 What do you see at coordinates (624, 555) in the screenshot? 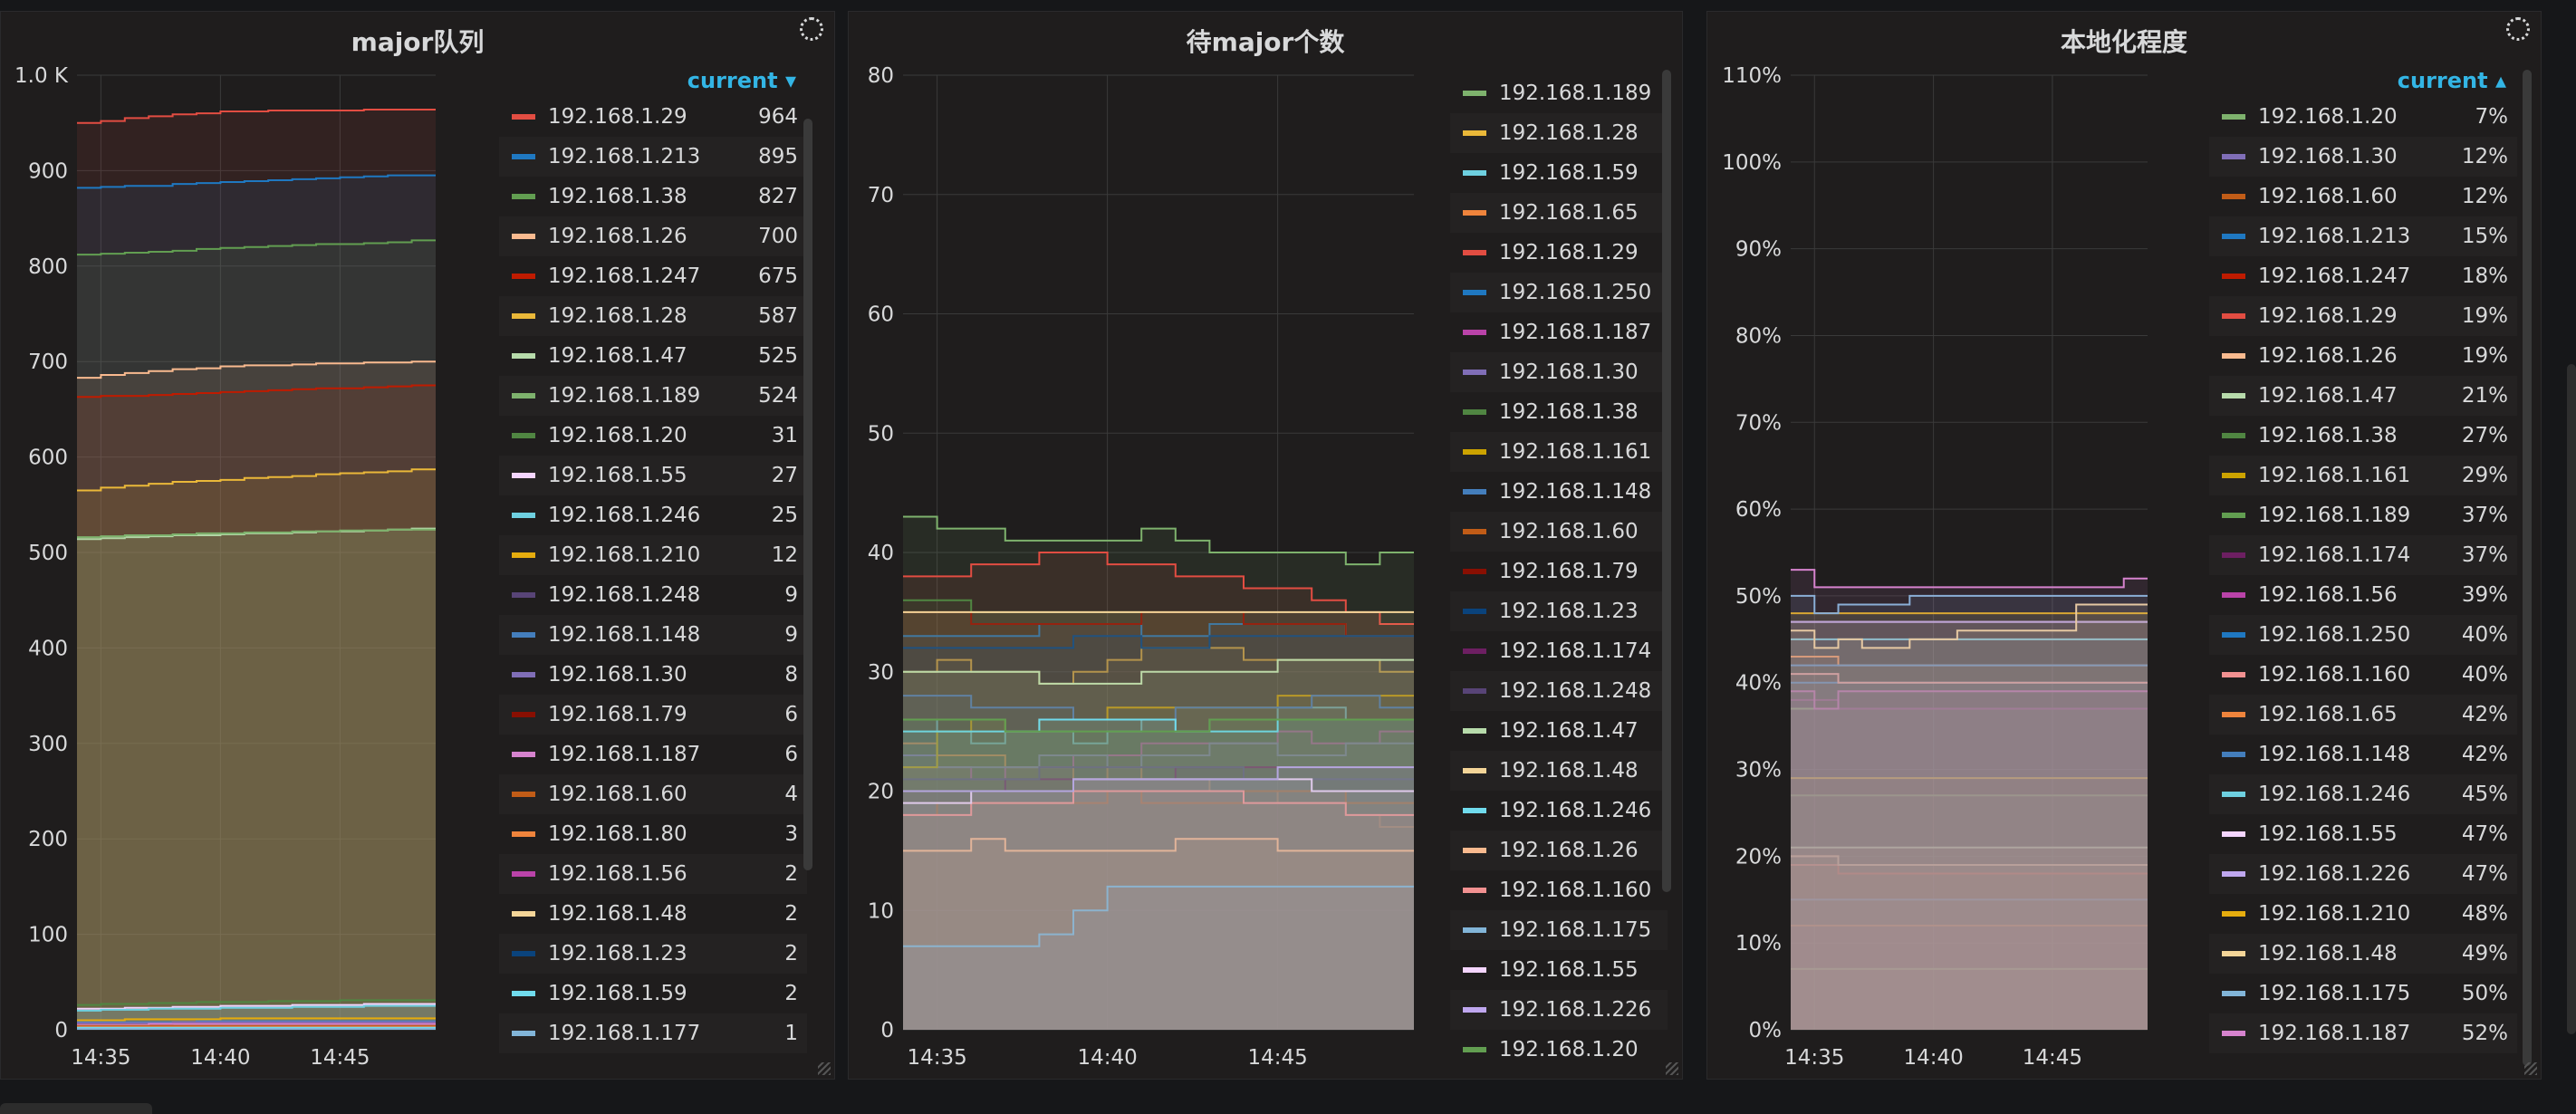
I see `legend-series-name: 192.168.1.210` at bounding box center [624, 555].